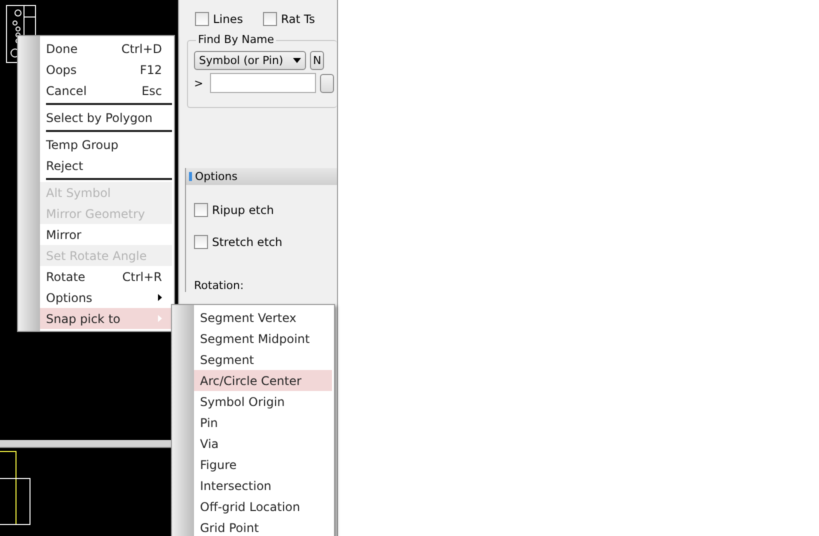  I want to click on group-title: Find By Name, so click(236, 39).